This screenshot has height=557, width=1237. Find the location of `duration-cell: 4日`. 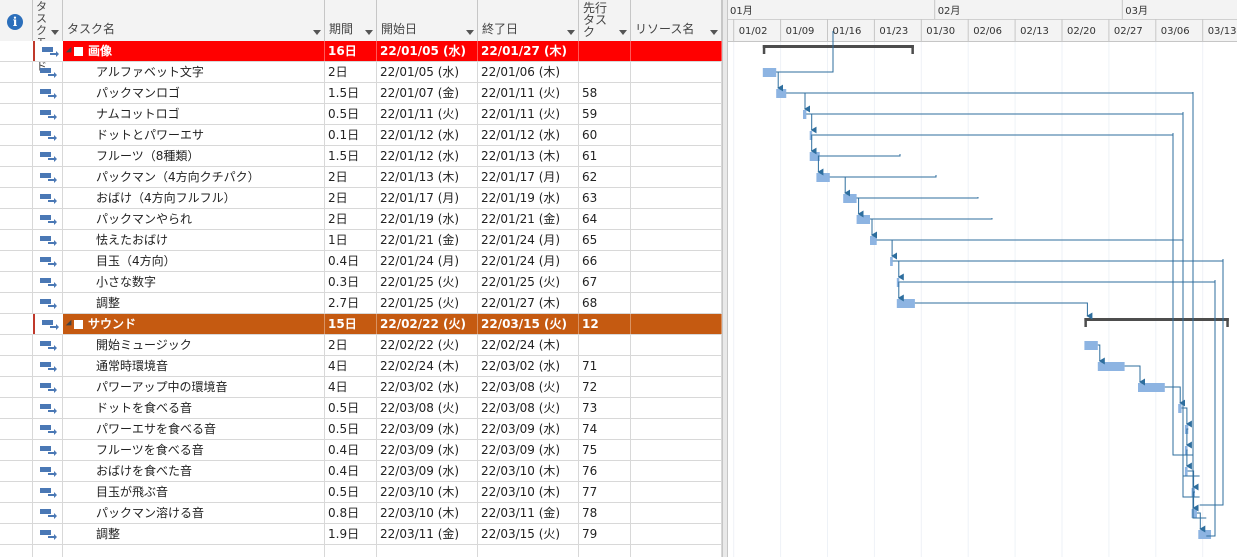

duration-cell: 4日 is located at coordinates (351, 387).